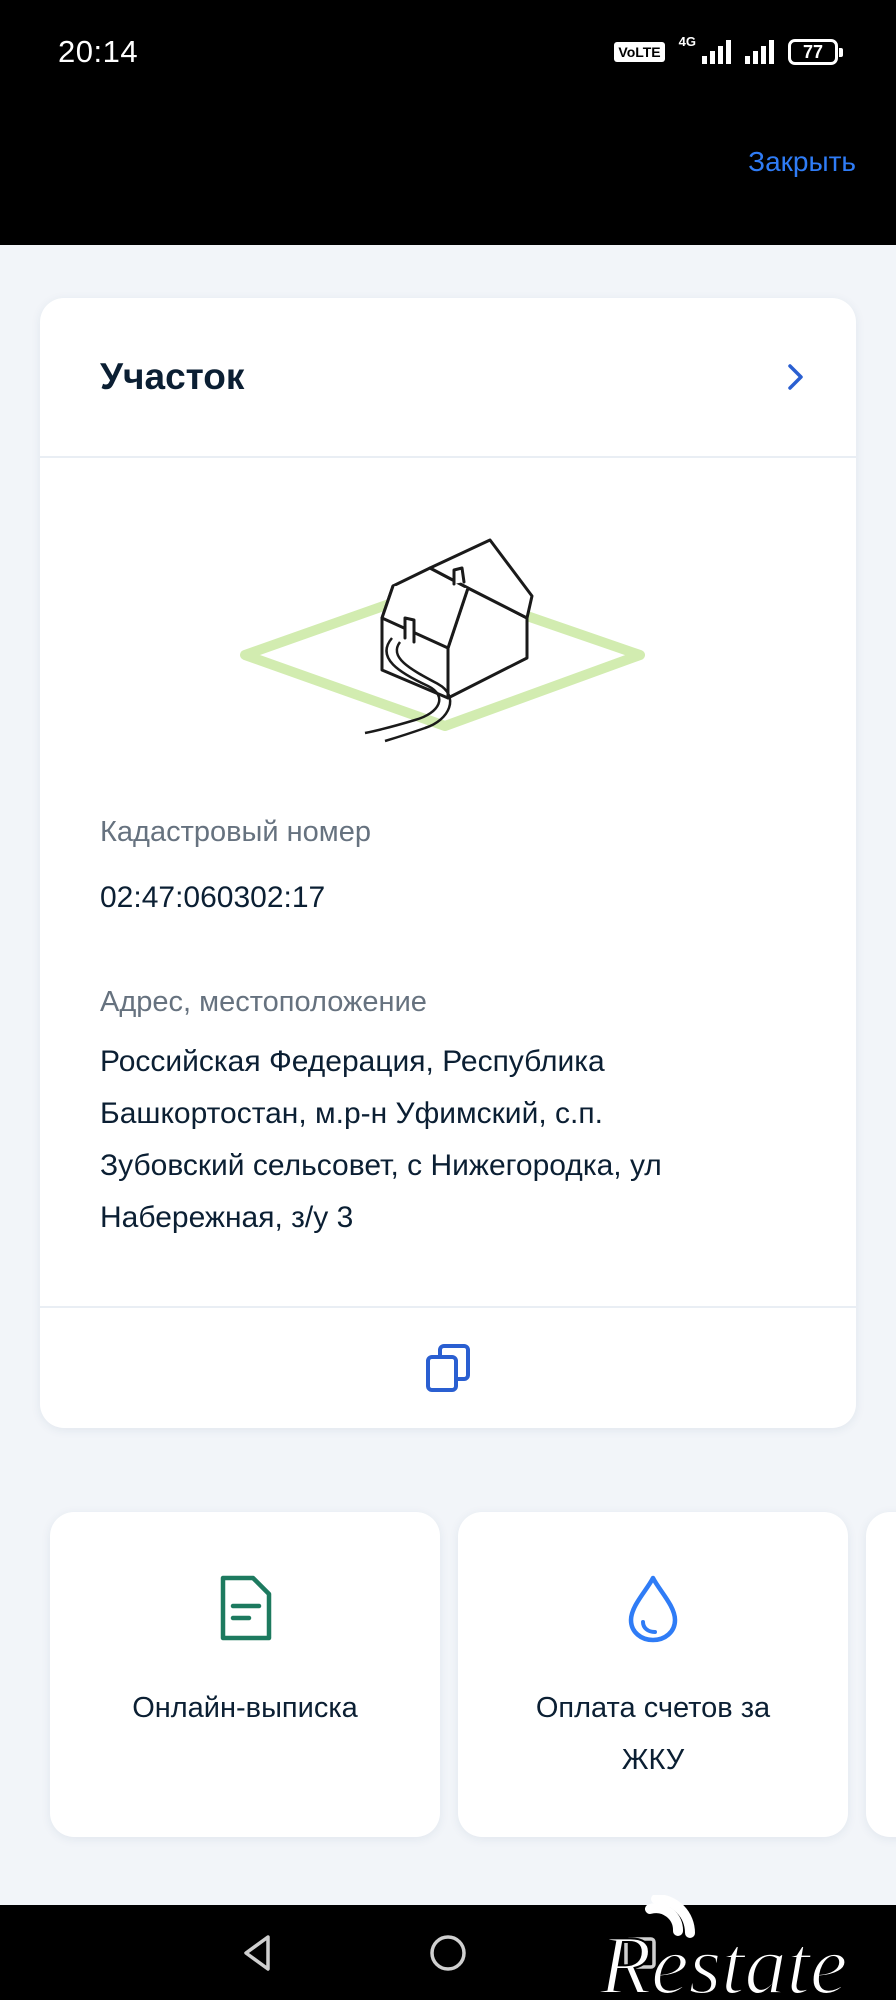  I want to click on signal-icon, so click(716, 52).